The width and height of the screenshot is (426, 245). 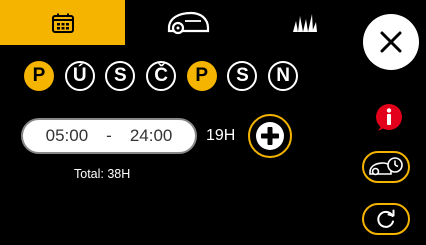 I want to click on close-icon, so click(x=391, y=42).